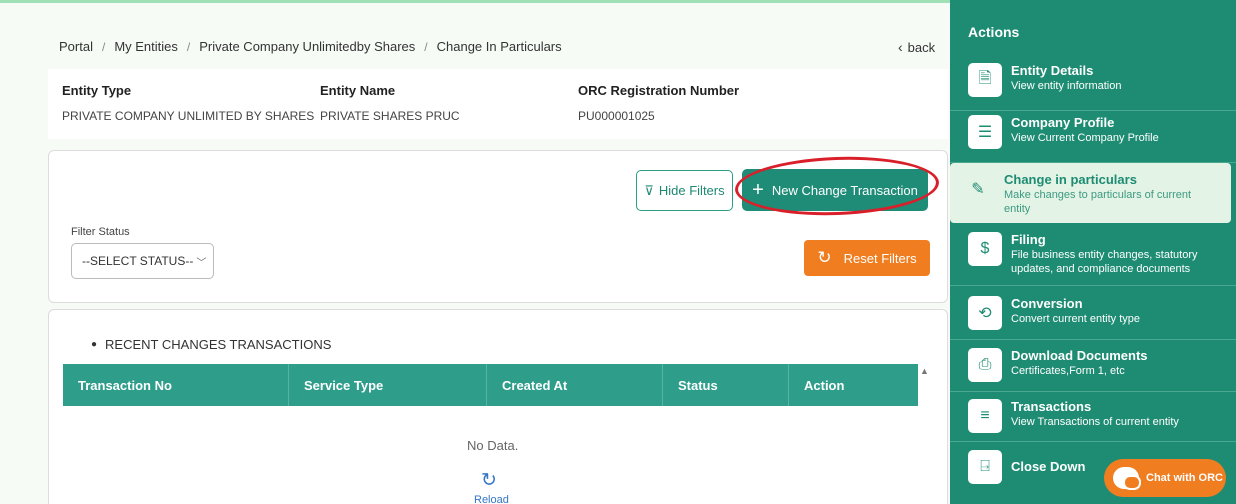 The image size is (1236, 504). I want to click on hide-filters-button: ⊽ Hide Filters, so click(684, 190).